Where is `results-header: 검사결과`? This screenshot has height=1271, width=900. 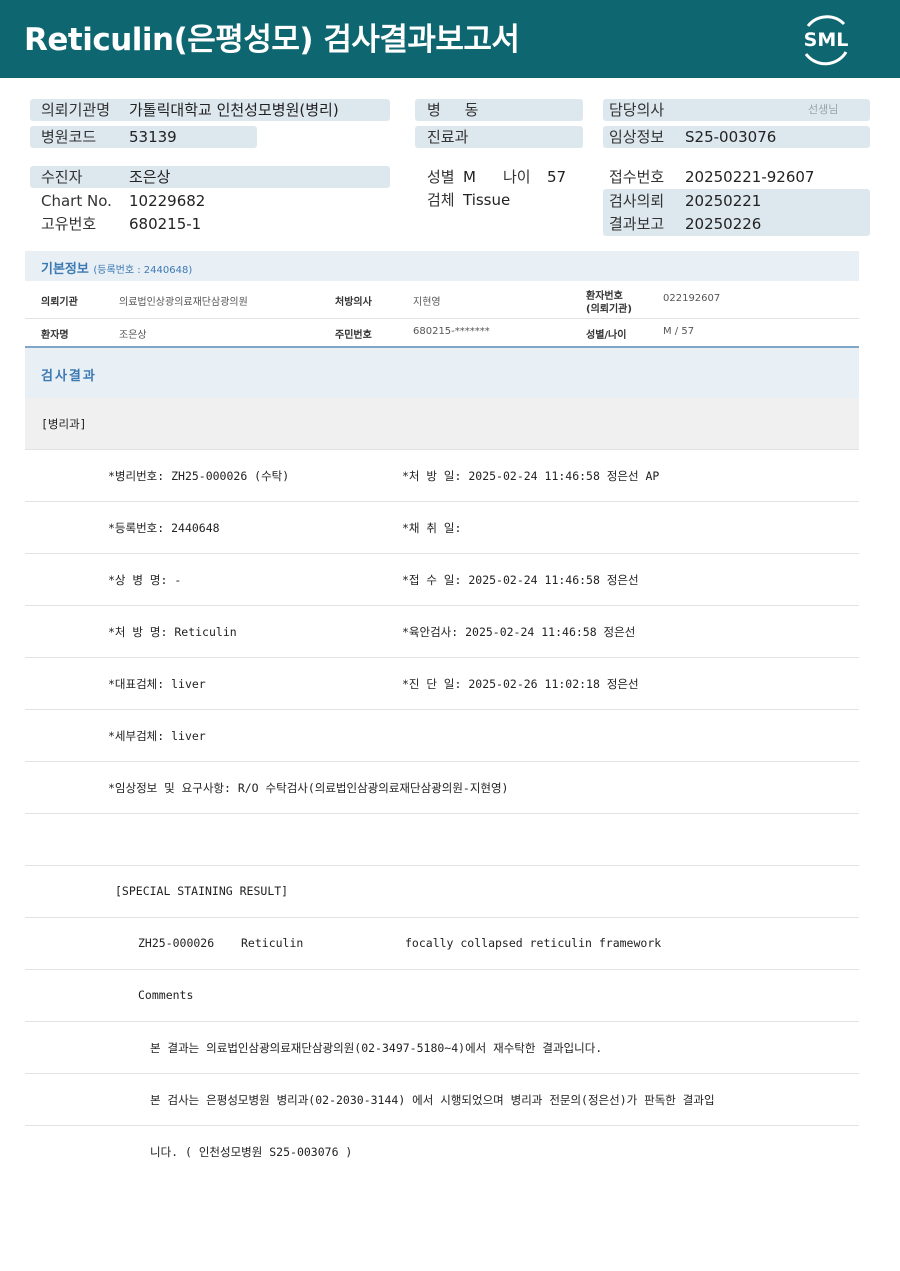 results-header: 검사결과 is located at coordinates (442, 372).